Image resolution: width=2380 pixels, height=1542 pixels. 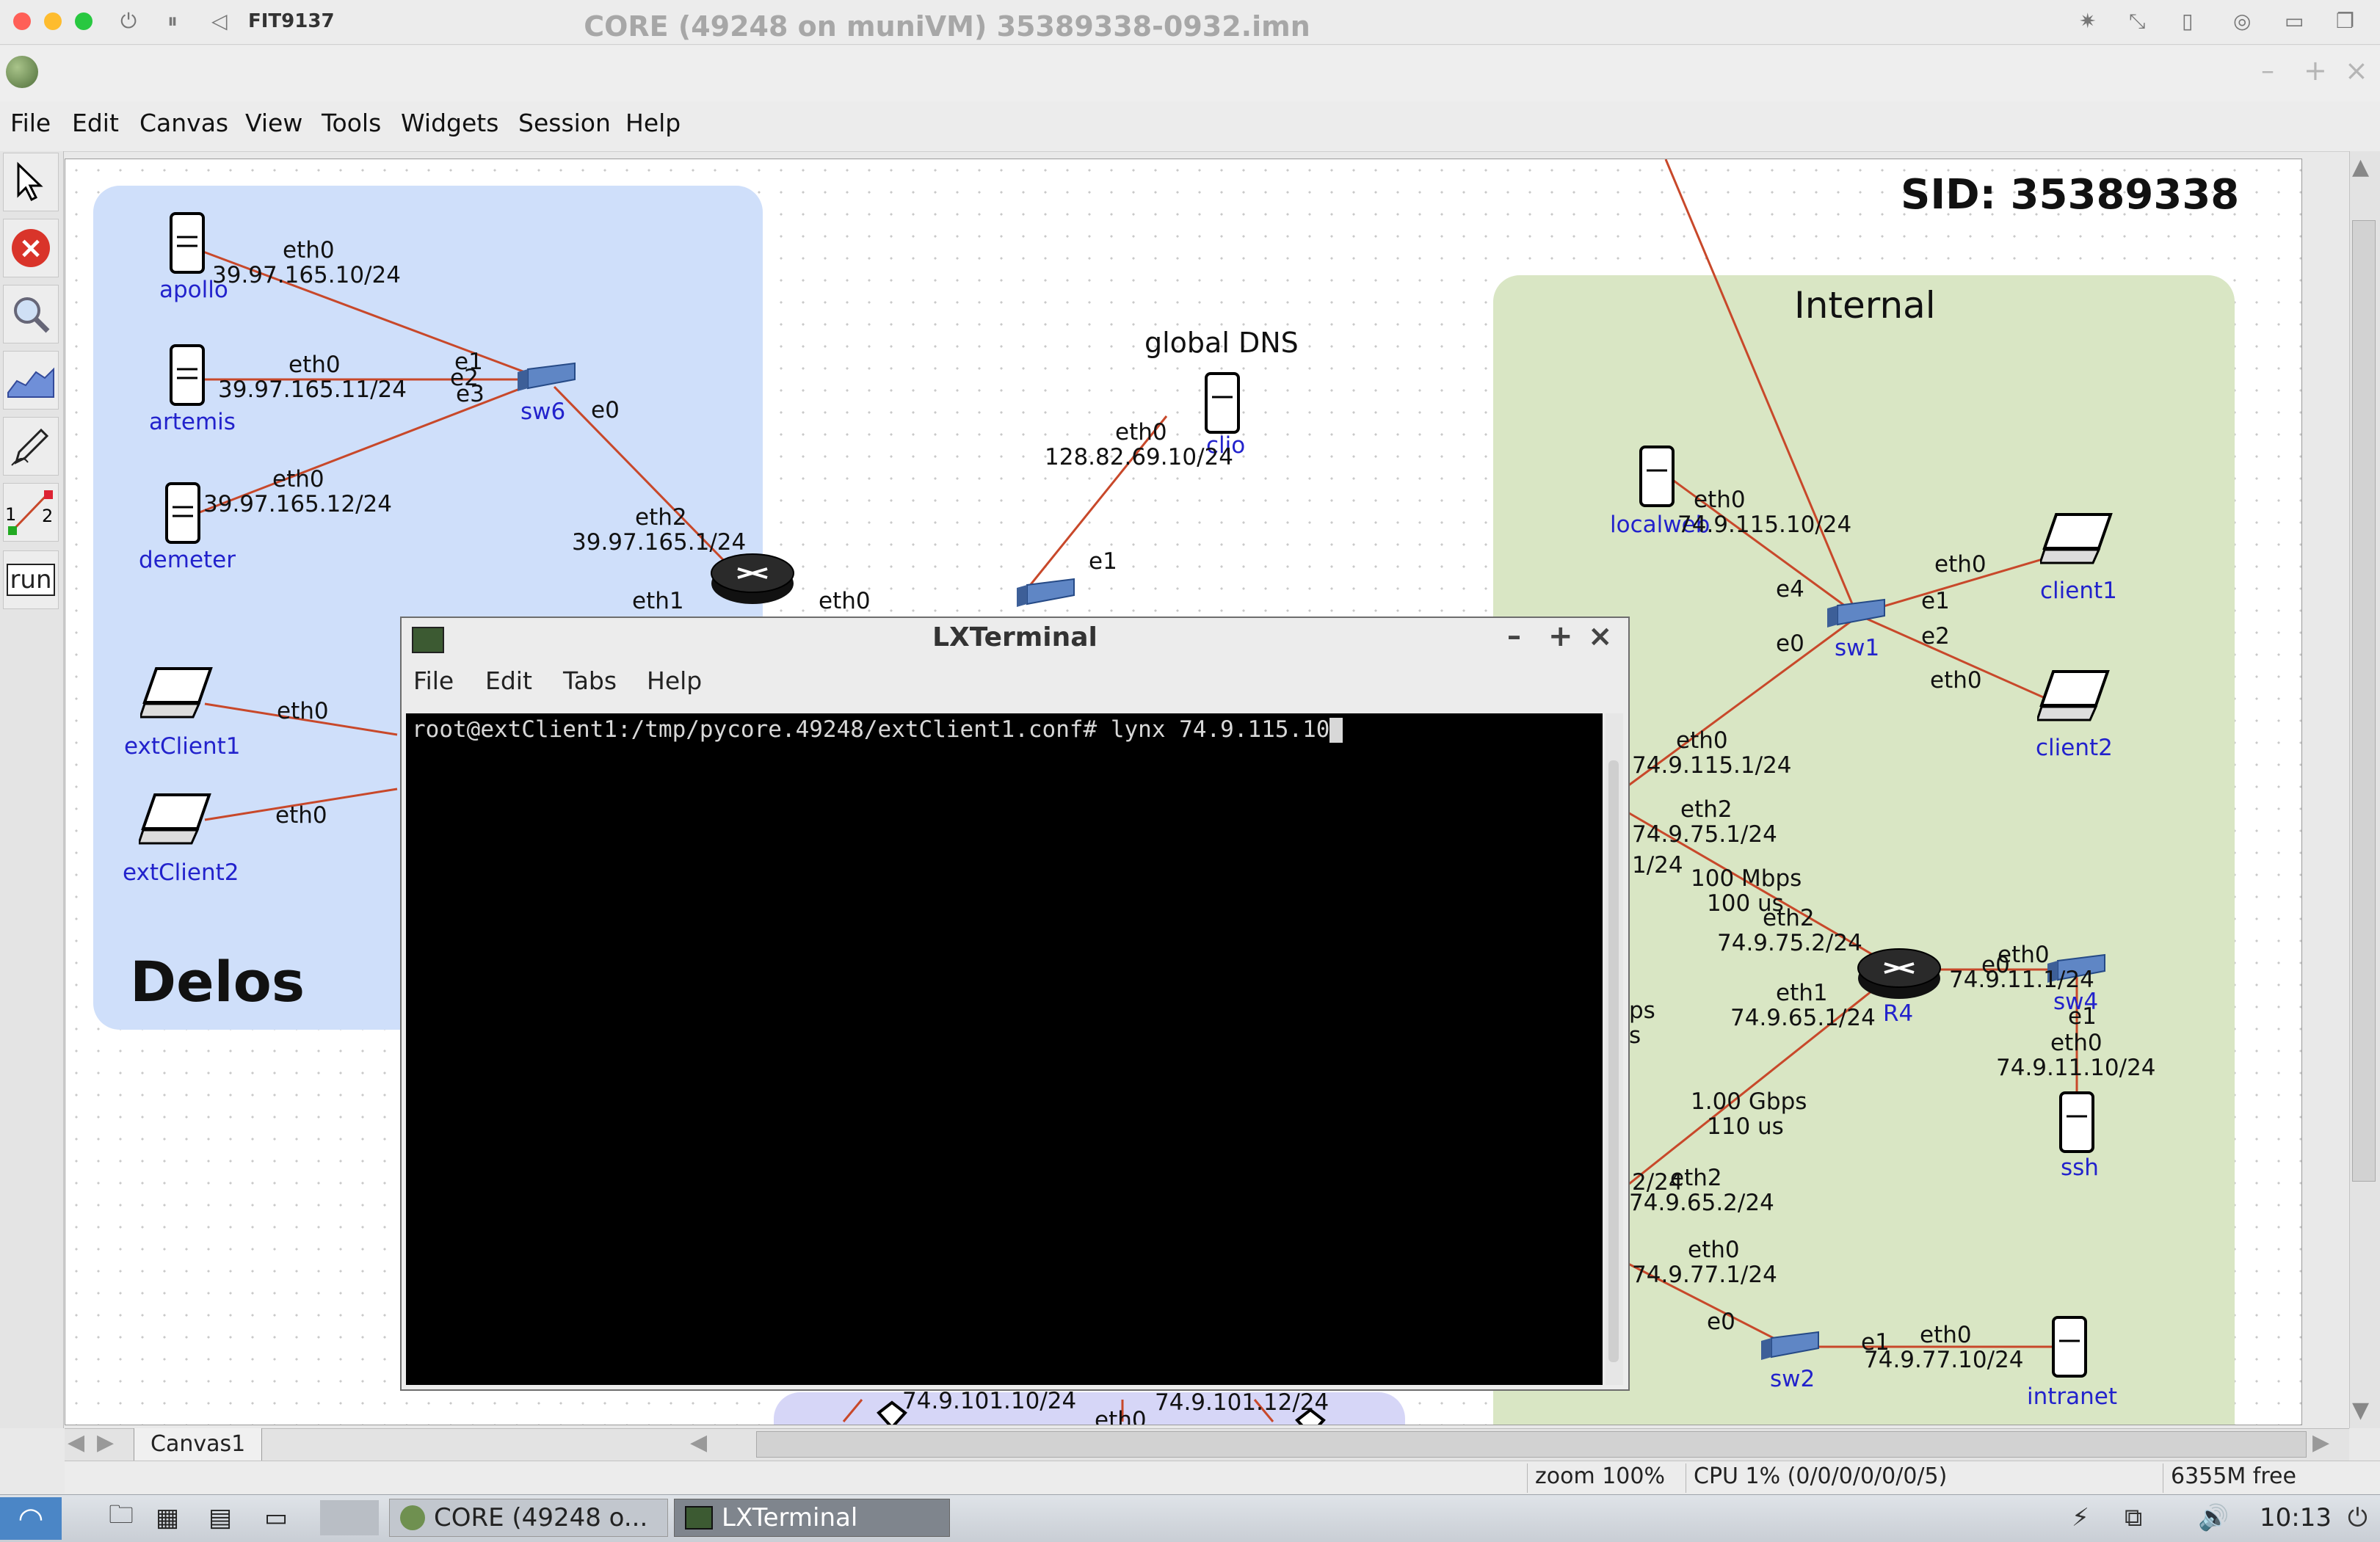 What do you see at coordinates (698, 1442) in the screenshot?
I see `hscroll-left-icon: ◀` at bounding box center [698, 1442].